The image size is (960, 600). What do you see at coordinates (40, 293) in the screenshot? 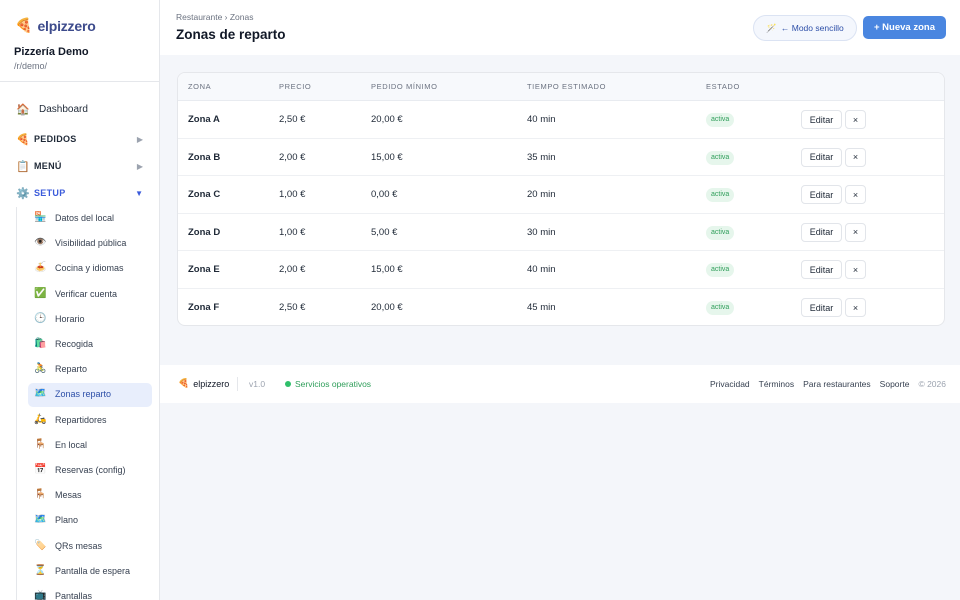
I see `menu-item-icon: ✅` at bounding box center [40, 293].